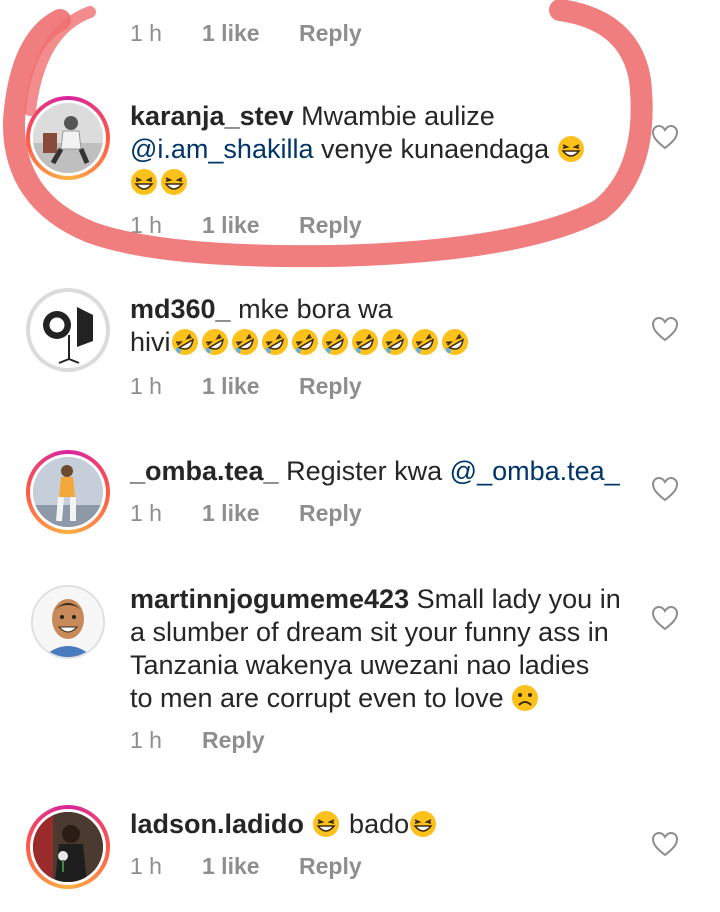 The width and height of the screenshot is (720, 912). What do you see at coordinates (317, 698) in the screenshot?
I see `comment-body: to men are corrupt even to love` at bounding box center [317, 698].